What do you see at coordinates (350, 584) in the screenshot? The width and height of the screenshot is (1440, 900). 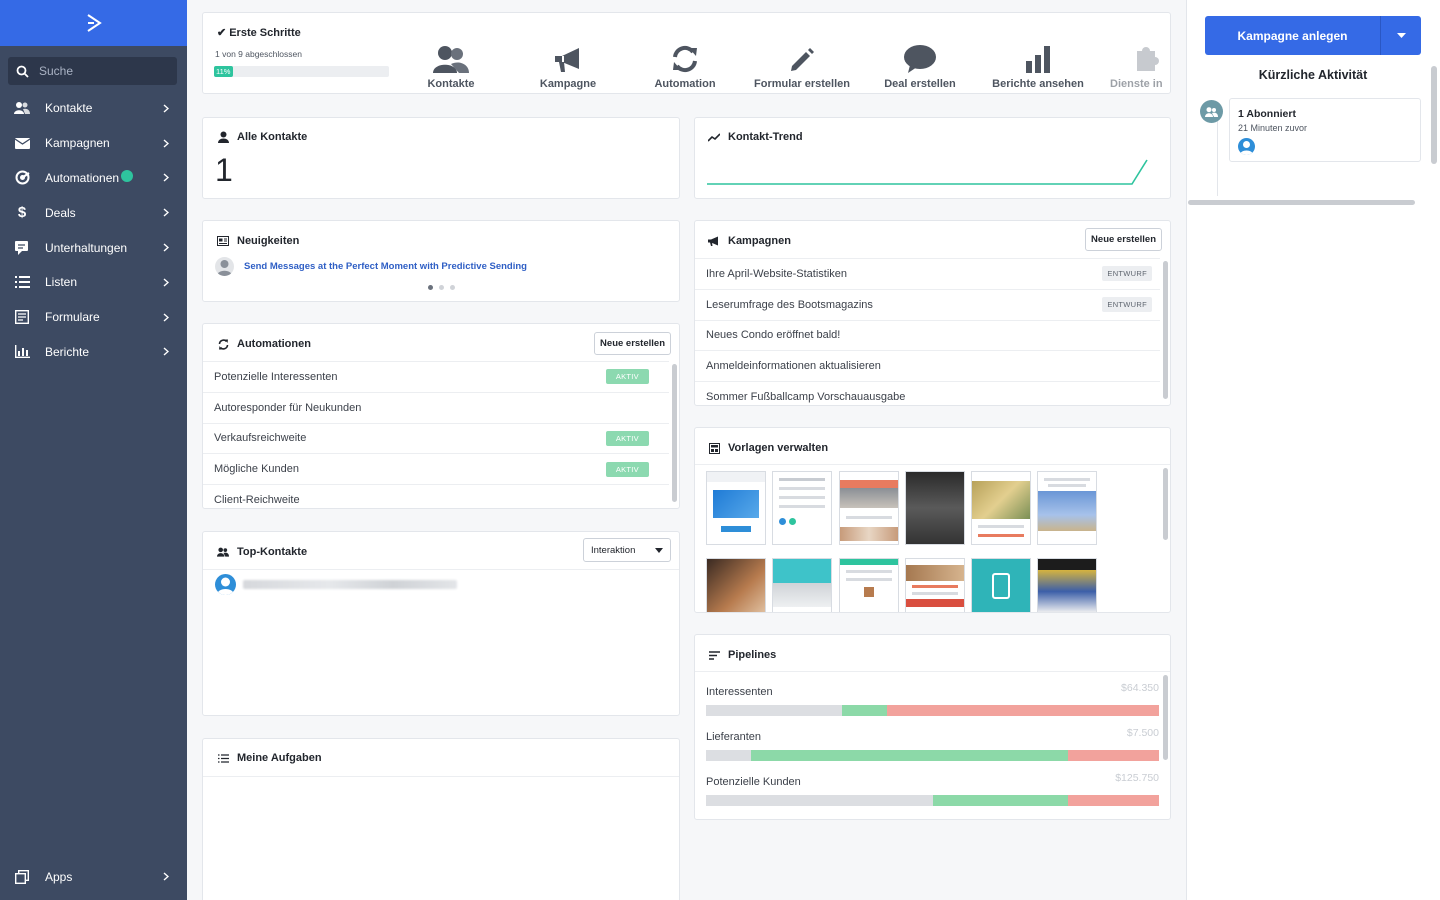 I see `redacted-contact-name` at bounding box center [350, 584].